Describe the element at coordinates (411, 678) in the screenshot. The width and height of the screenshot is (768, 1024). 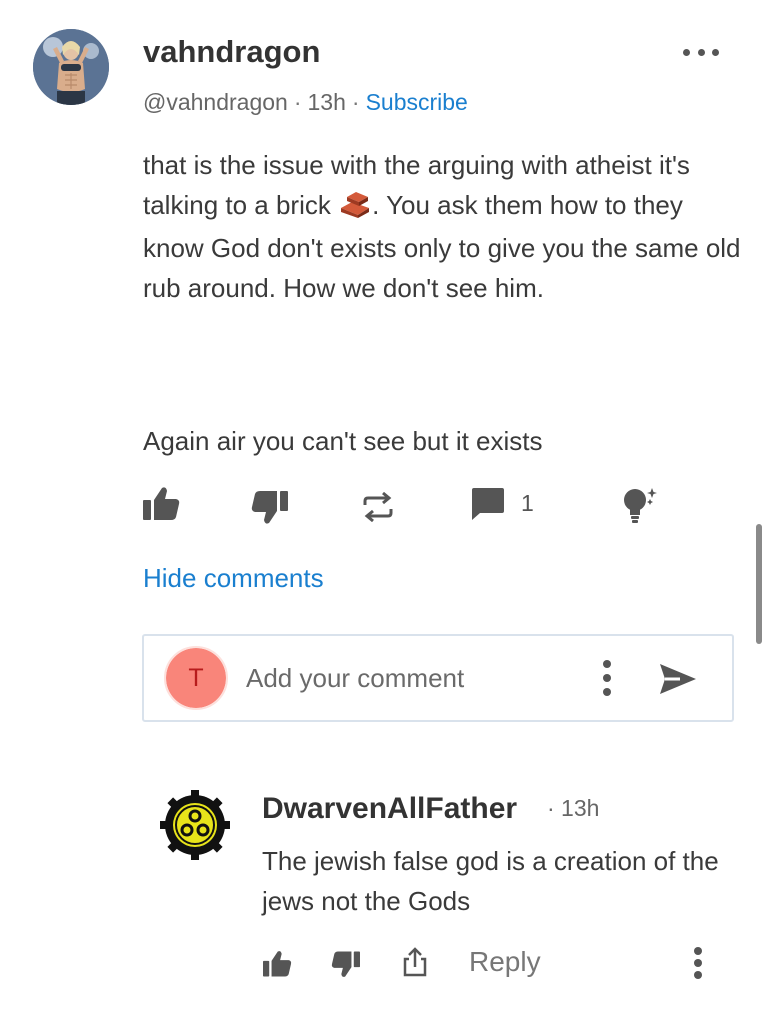
I see `comment-input` at that location.